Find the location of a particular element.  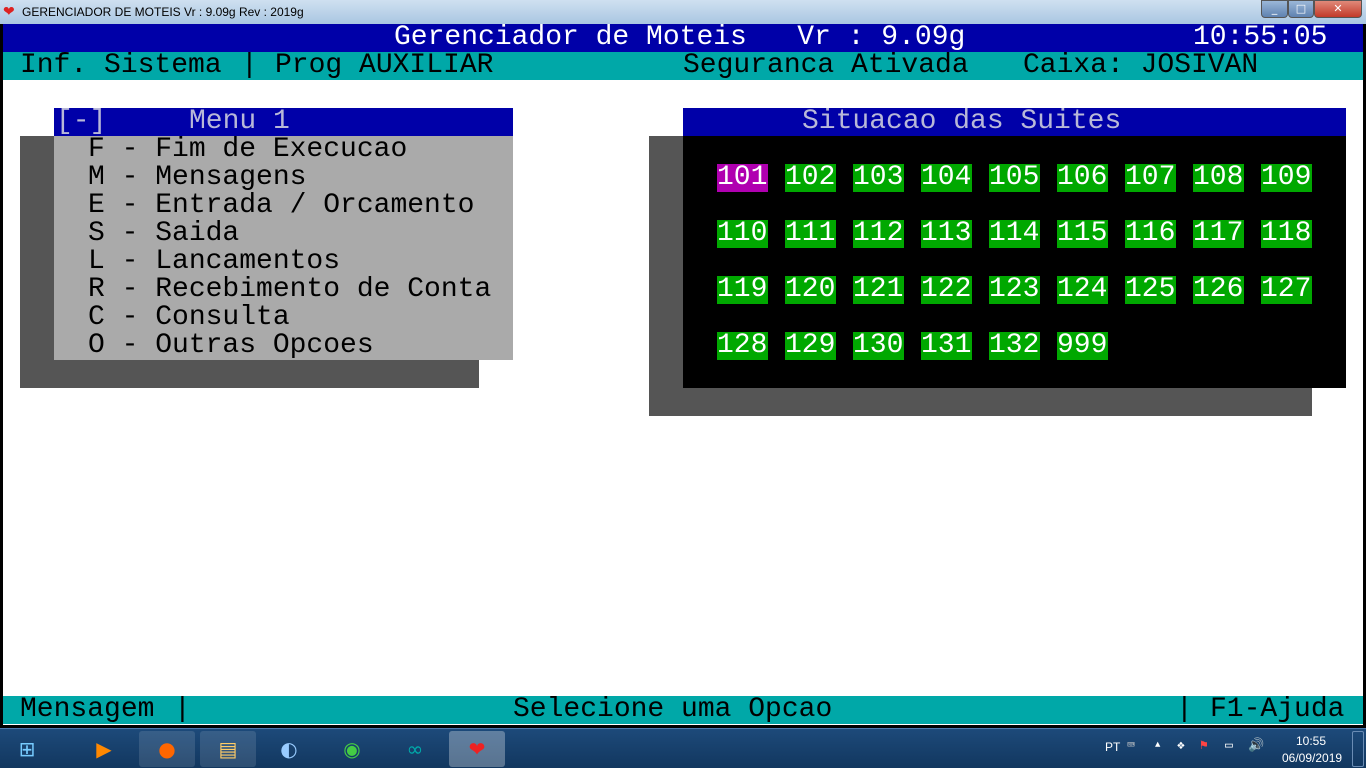

suite-122: 122 is located at coordinates (946, 290).